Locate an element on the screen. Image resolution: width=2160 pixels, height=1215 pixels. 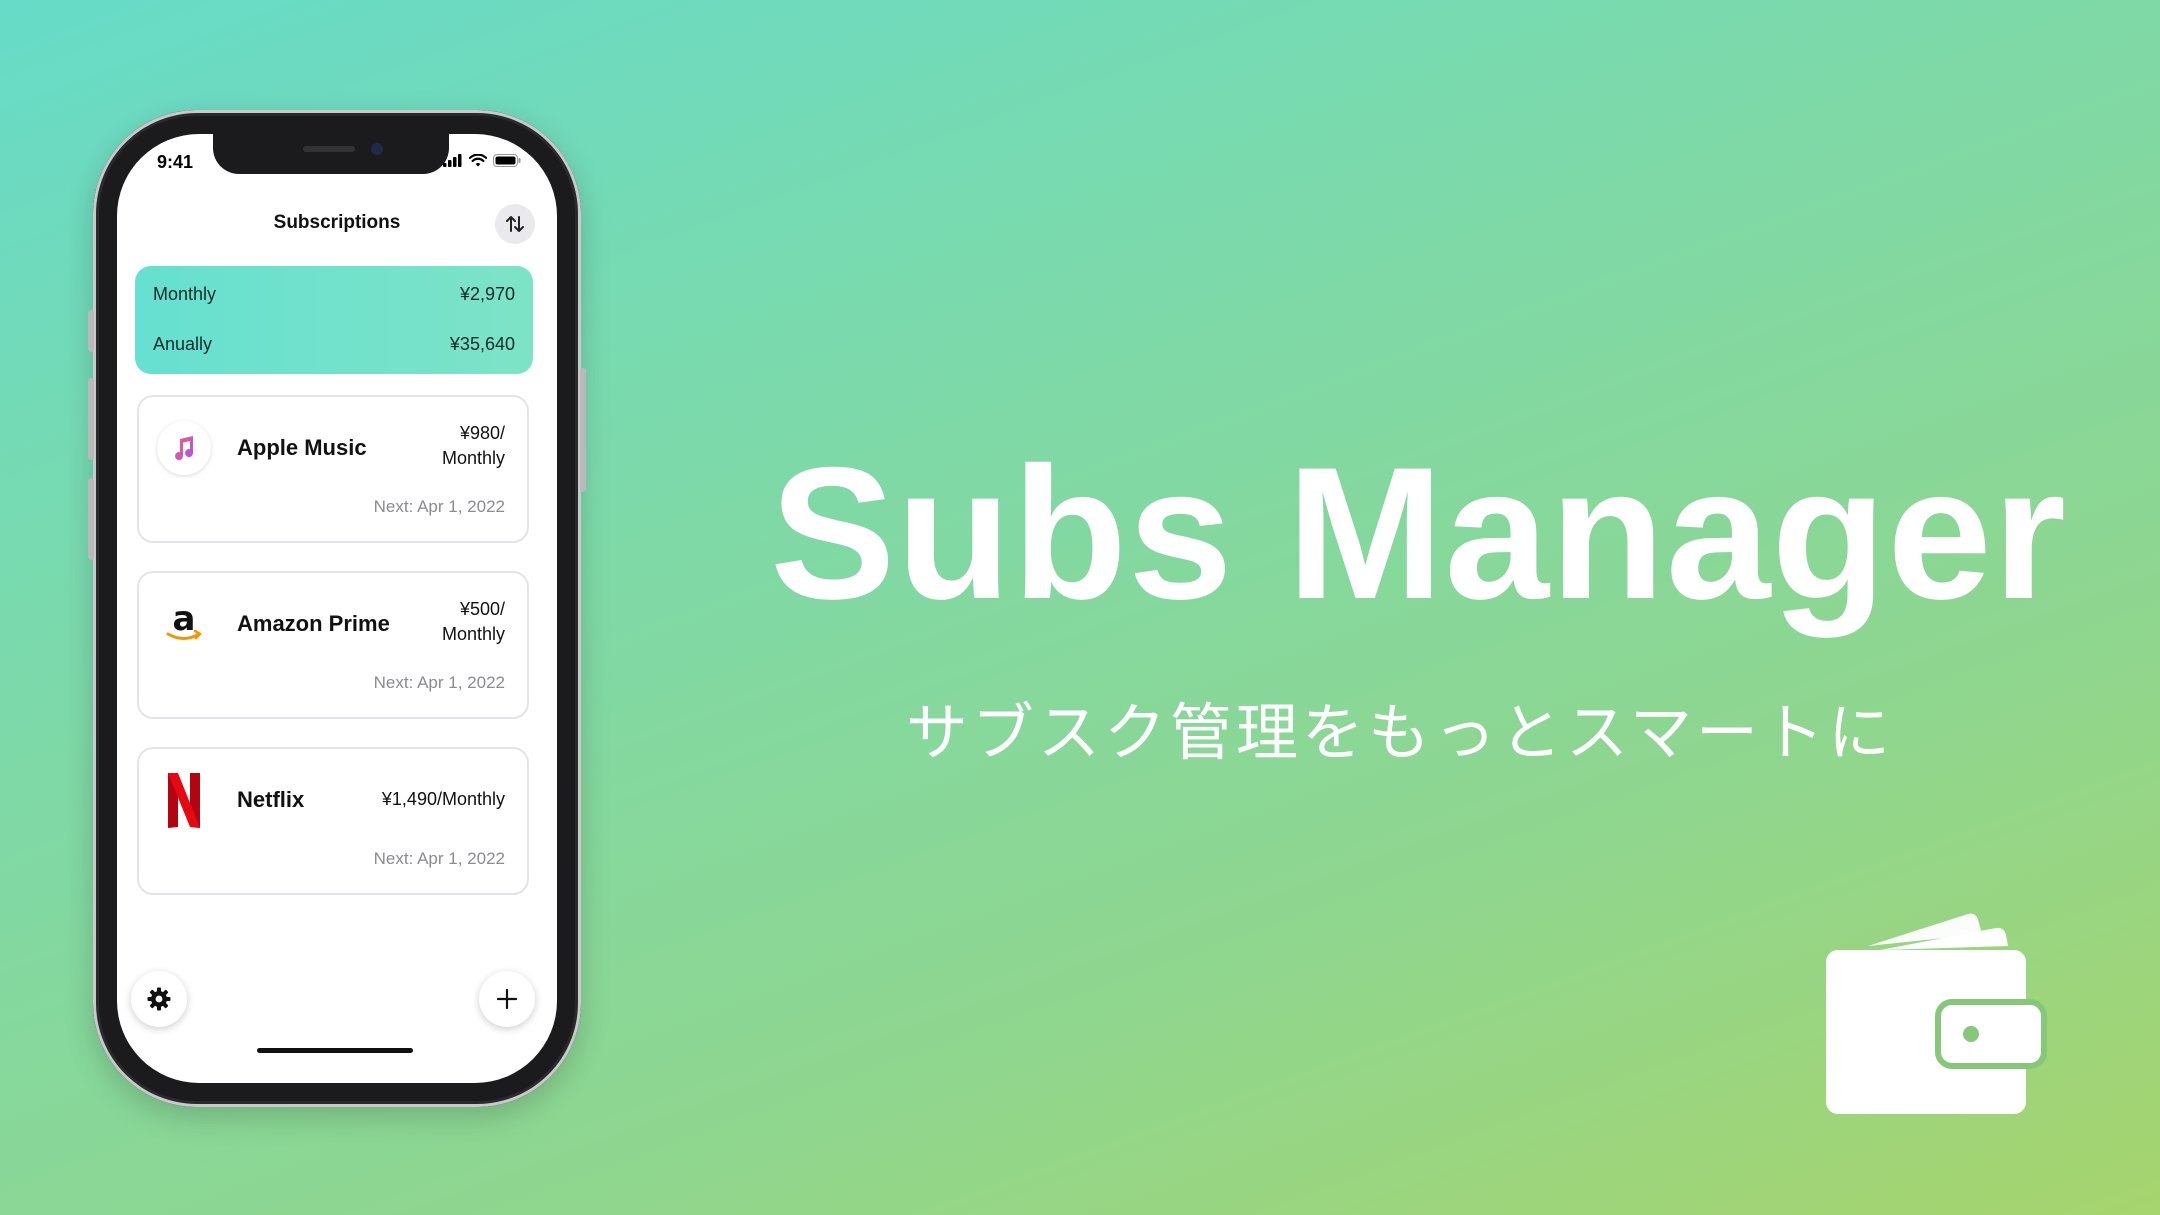
status-icons is located at coordinates (482, 160).